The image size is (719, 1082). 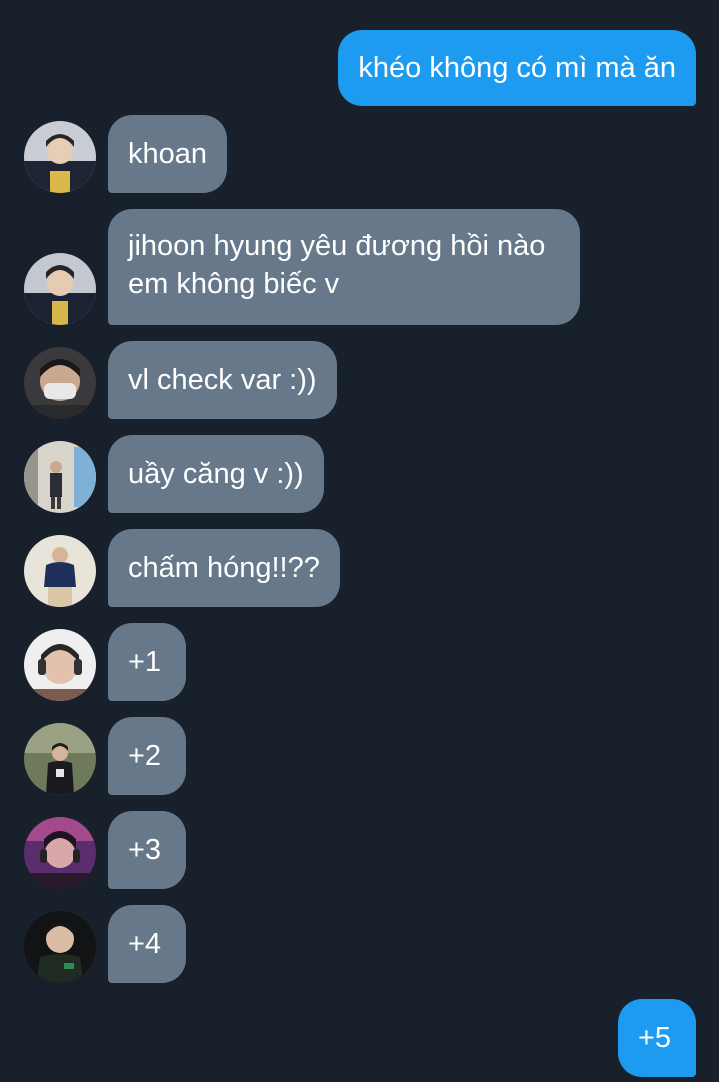 I want to click on message-text: uầy căng v :)), so click(x=216, y=474).